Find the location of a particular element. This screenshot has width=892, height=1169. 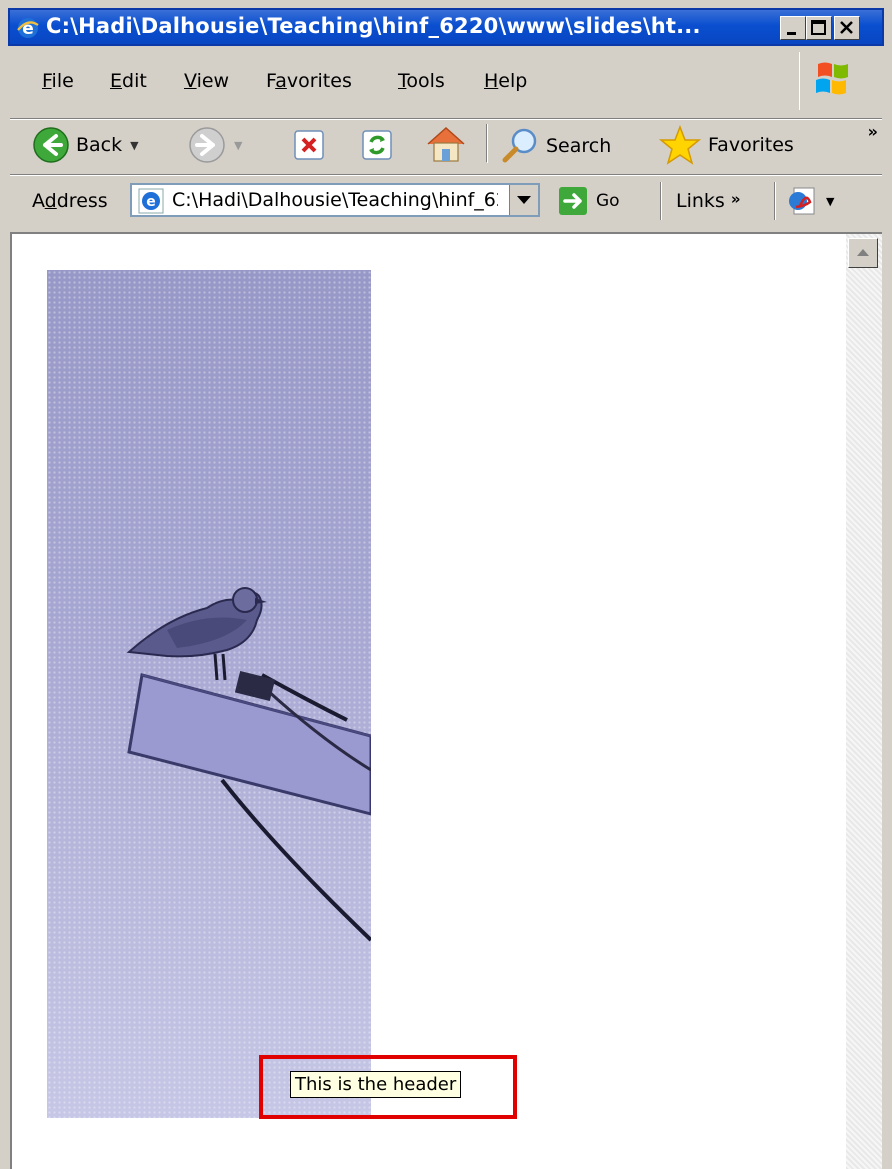

forward-button: ▼ is located at coordinates (215, 145).